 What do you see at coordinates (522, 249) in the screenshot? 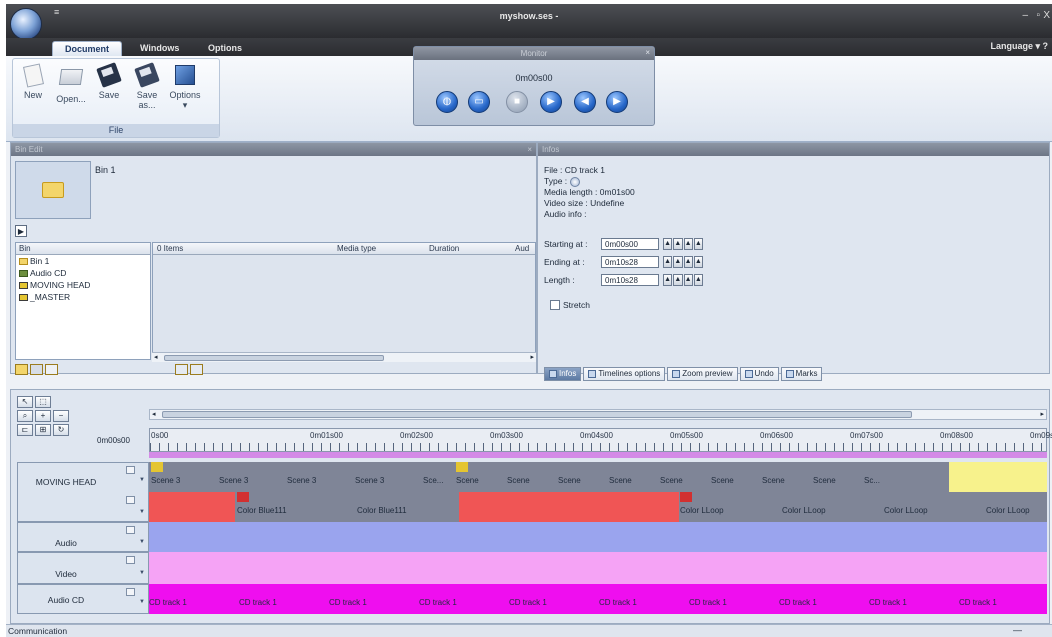
I see `col-aud: Aud` at bounding box center [522, 249].